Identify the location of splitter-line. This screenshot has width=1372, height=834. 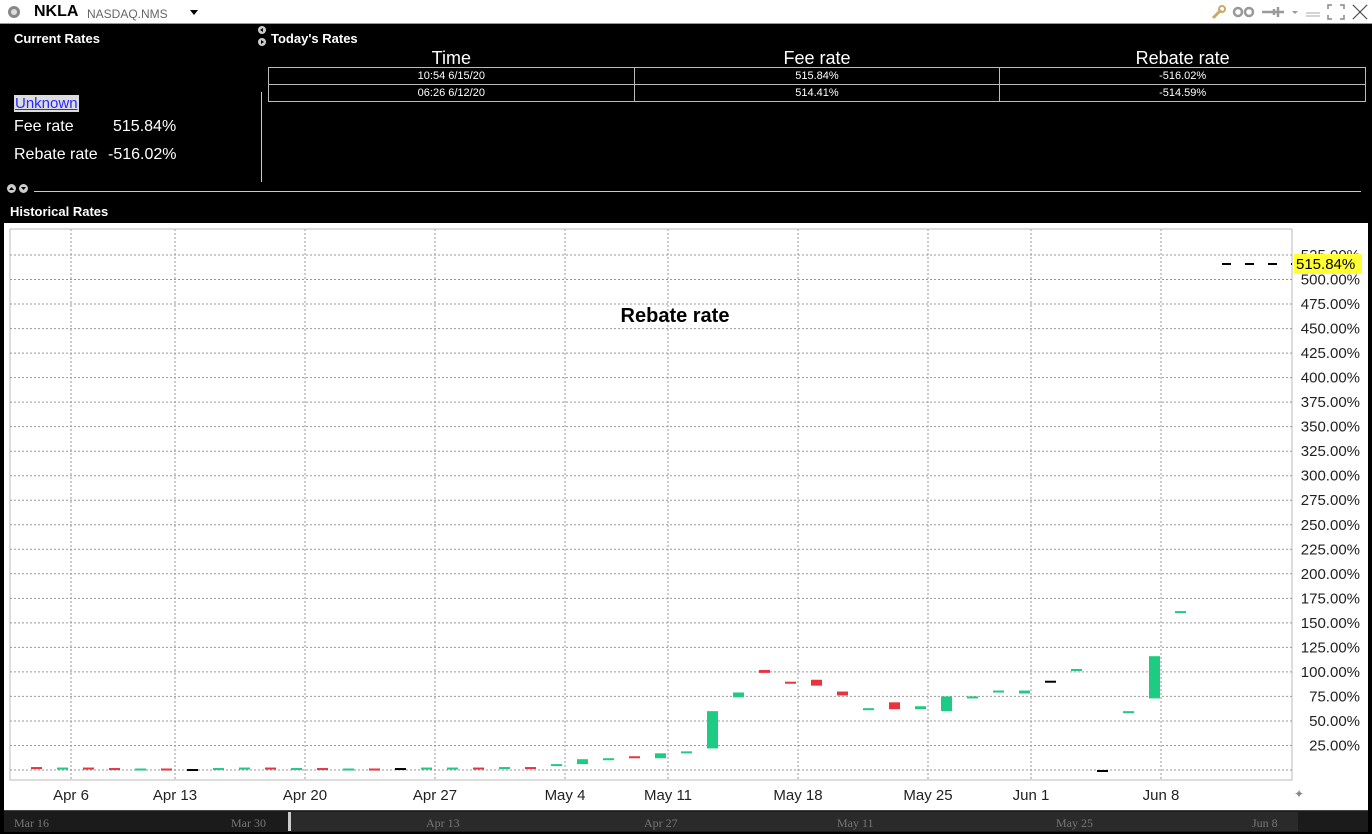
(697, 191).